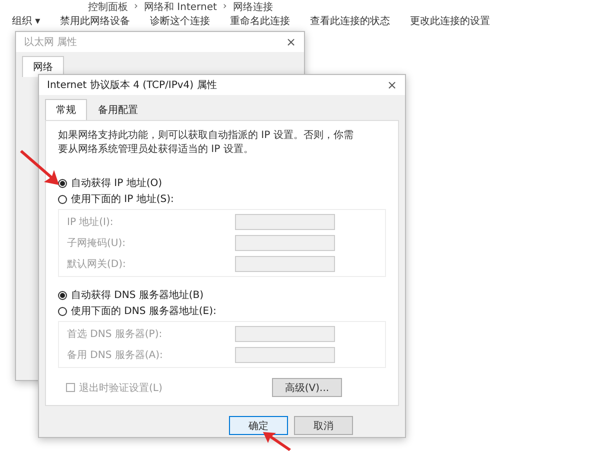  Describe the element at coordinates (260, 21) in the screenshot. I see `toolbar-item: 重命名此连接` at that location.